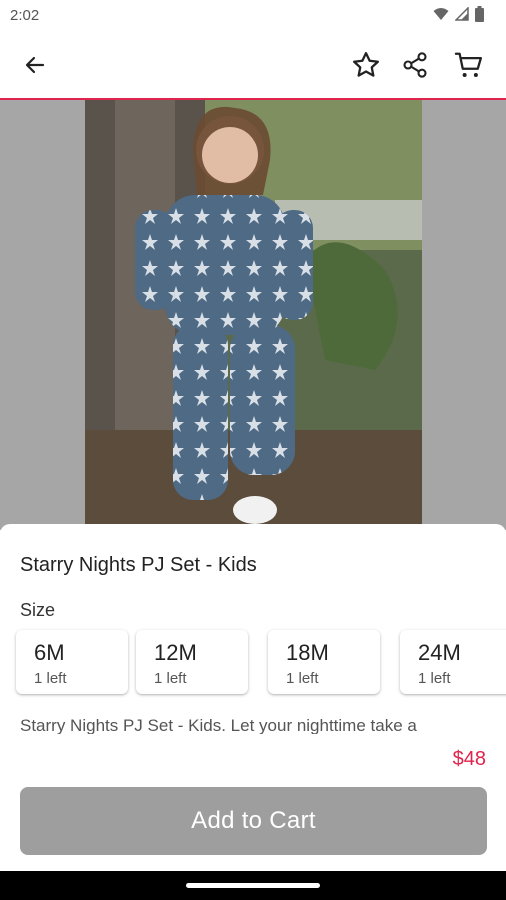 This screenshot has width=506, height=900. I want to click on product-title: Starry Nights PJ Set - Kids, so click(138, 565).